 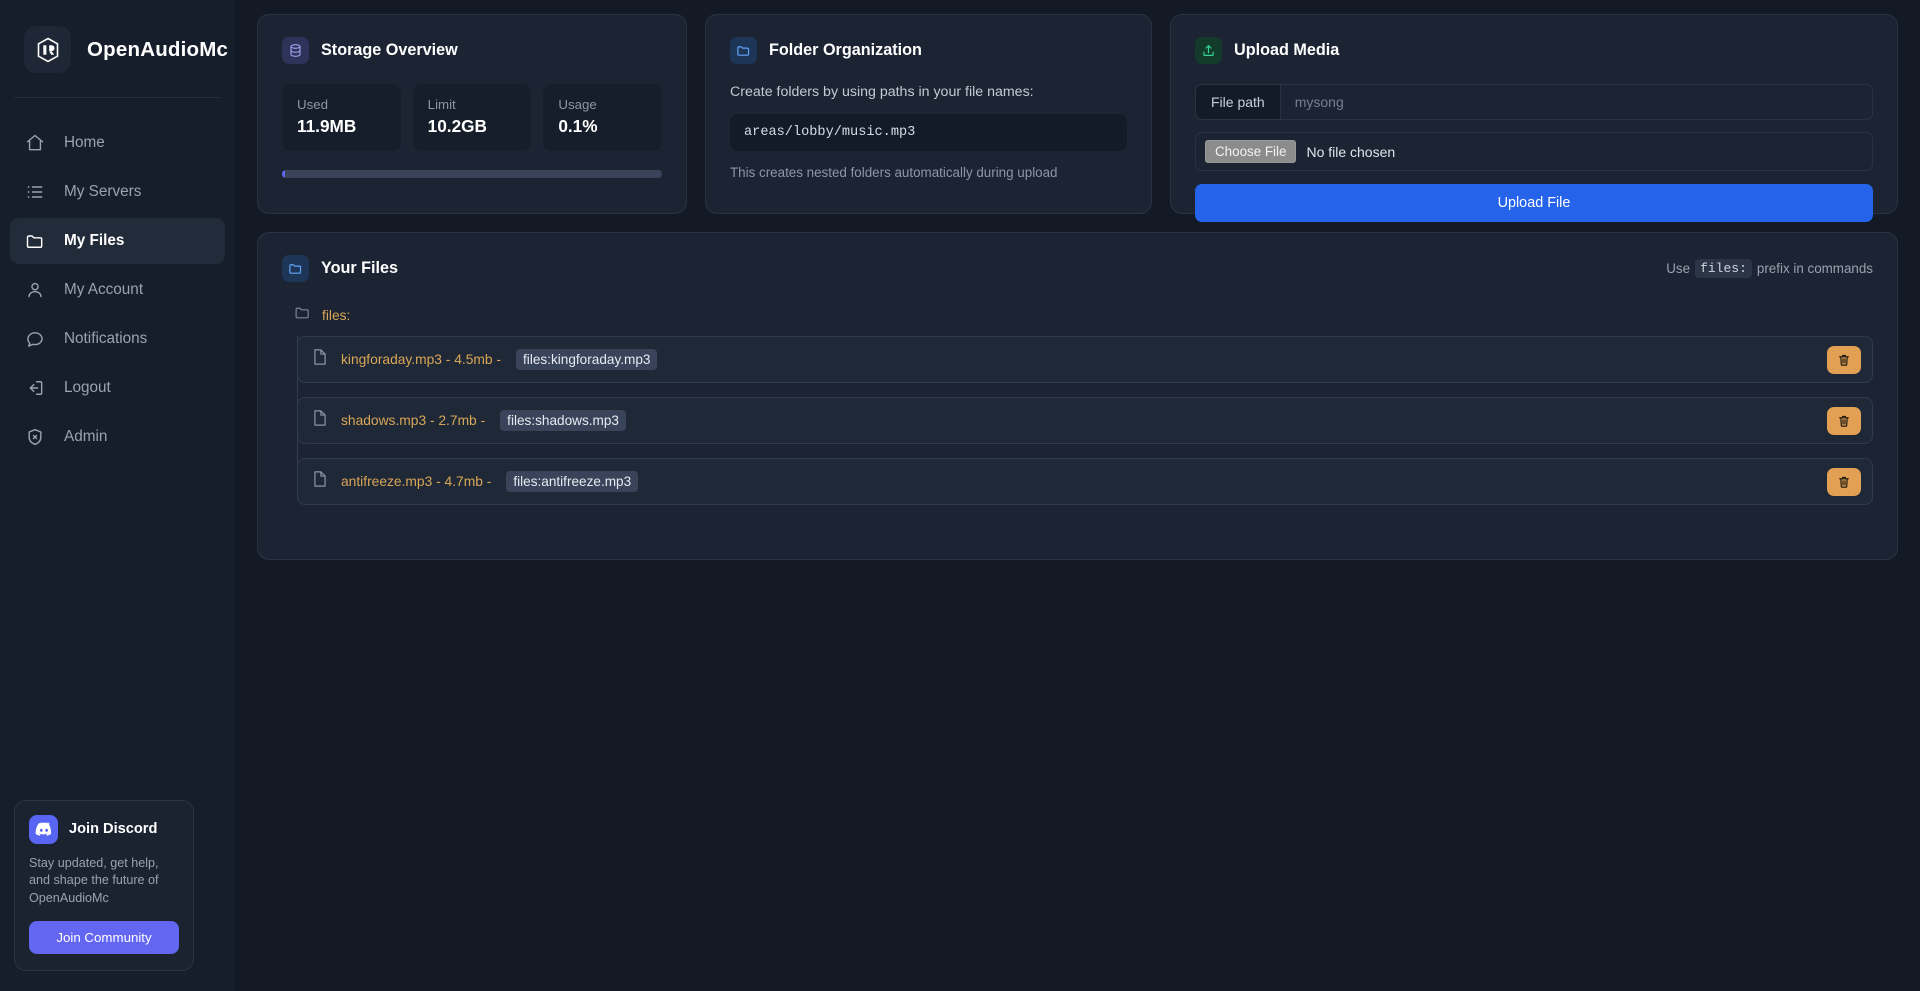 I want to click on upload-icon, so click(x=1208, y=50).